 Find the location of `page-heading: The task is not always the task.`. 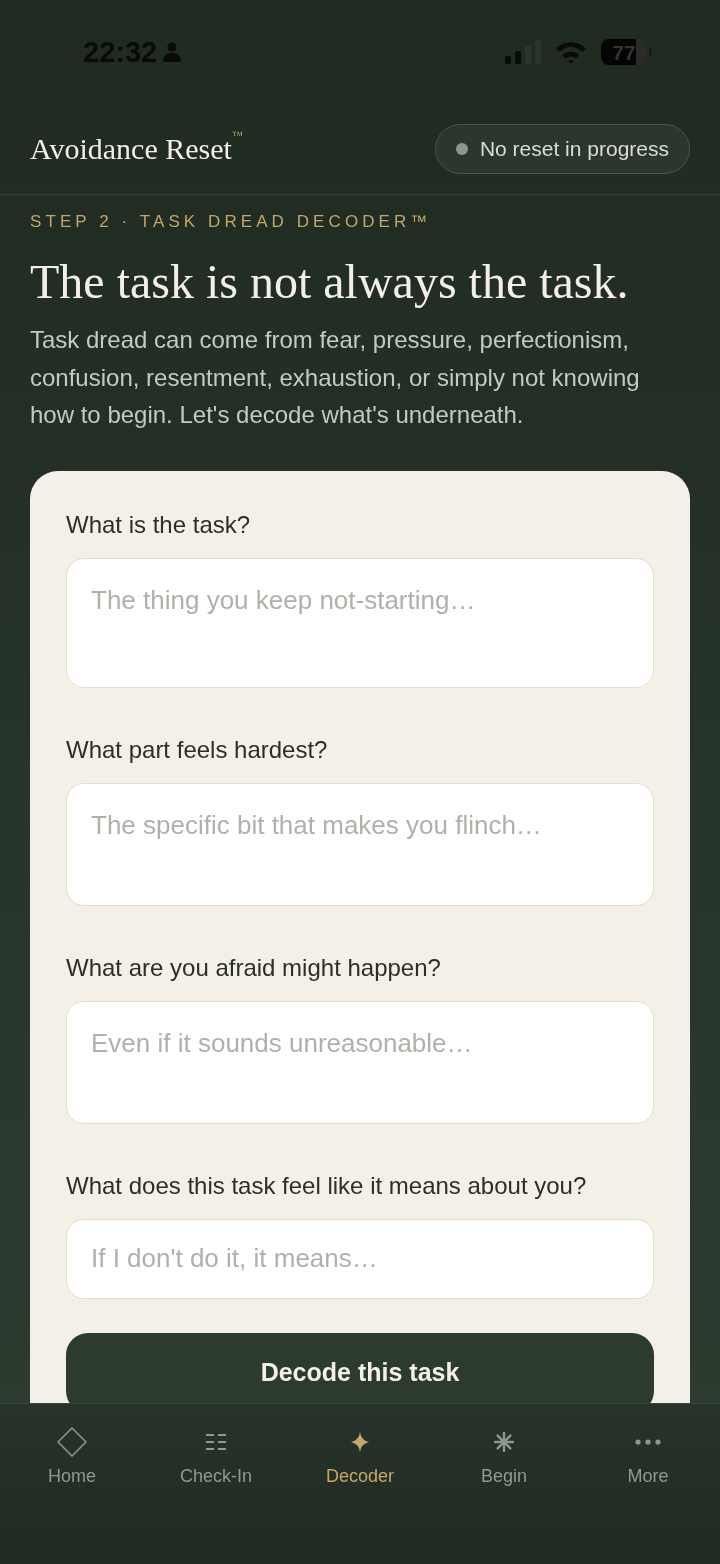

page-heading: The task is not always the task. is located at coordinates (330, 282).